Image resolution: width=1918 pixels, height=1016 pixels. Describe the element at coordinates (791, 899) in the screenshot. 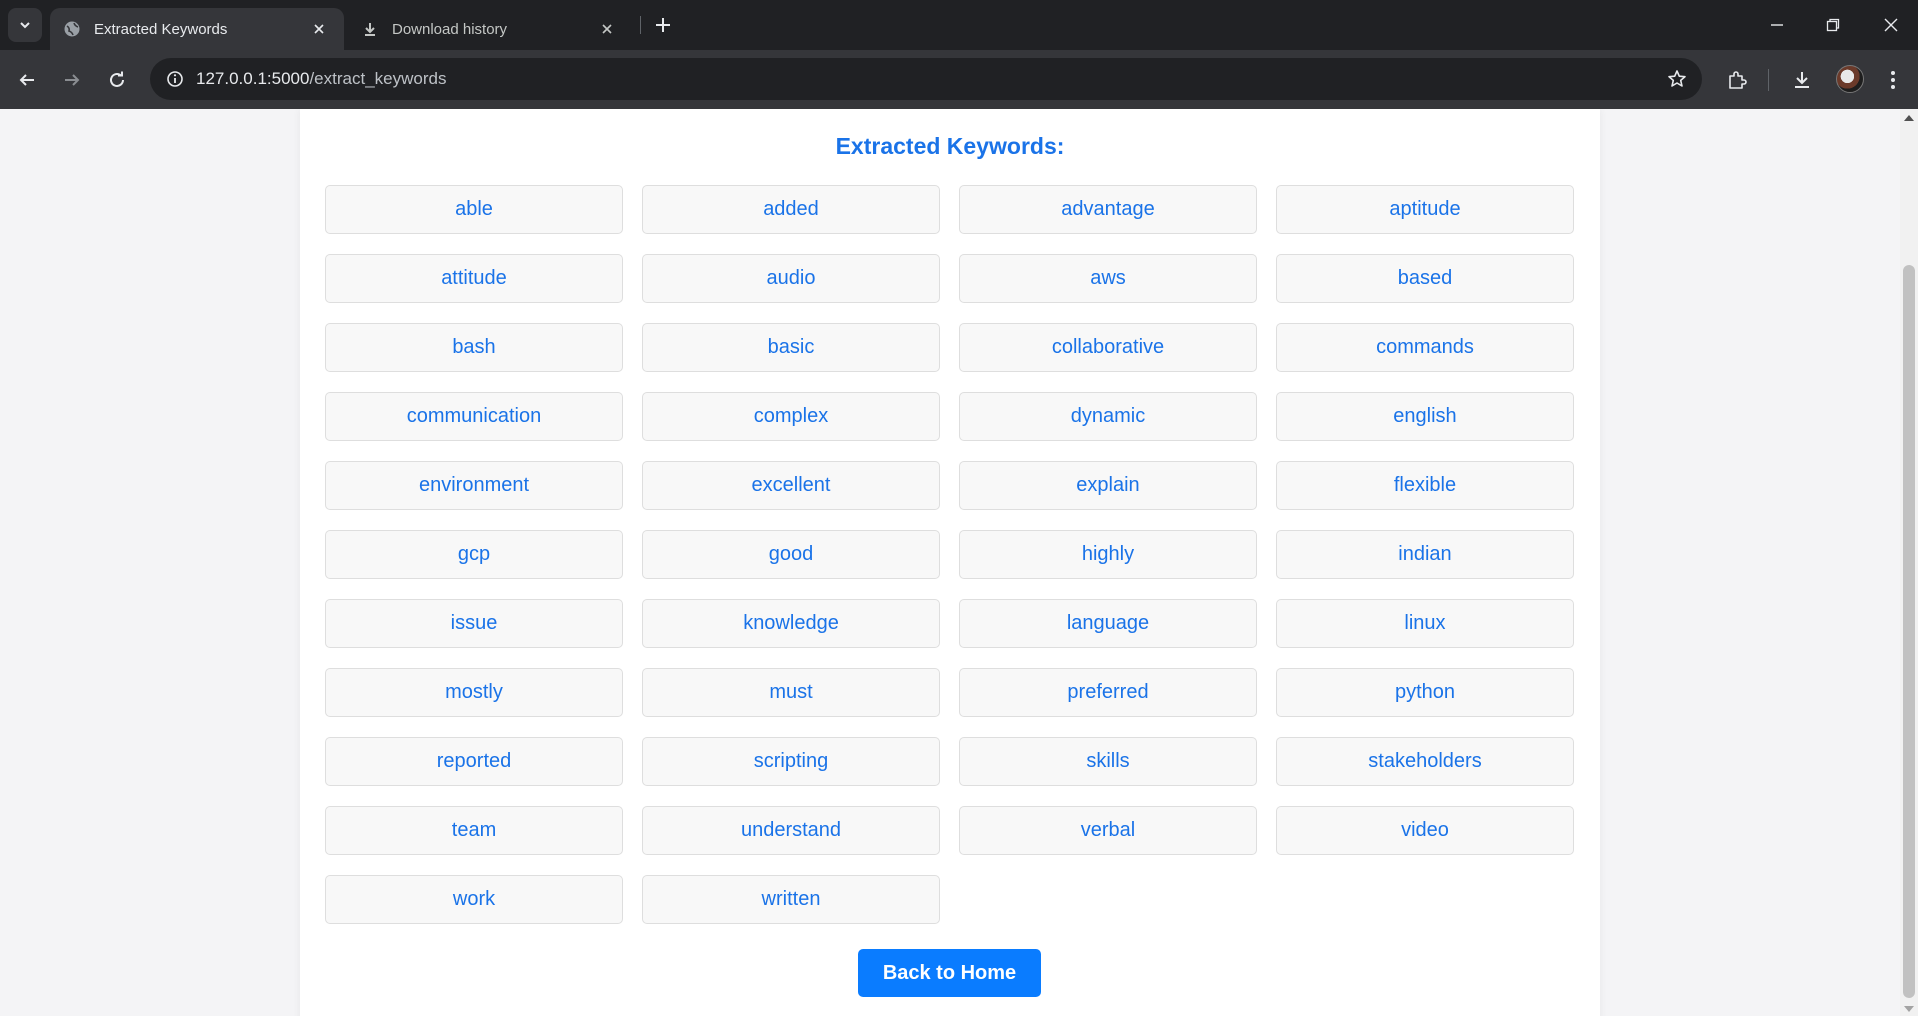

I see `keyword-item: written` at that location.